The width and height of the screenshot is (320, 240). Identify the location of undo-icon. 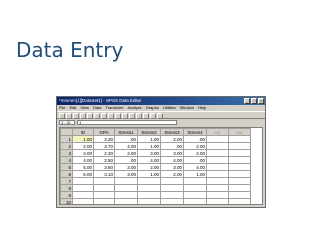
(83, 116).